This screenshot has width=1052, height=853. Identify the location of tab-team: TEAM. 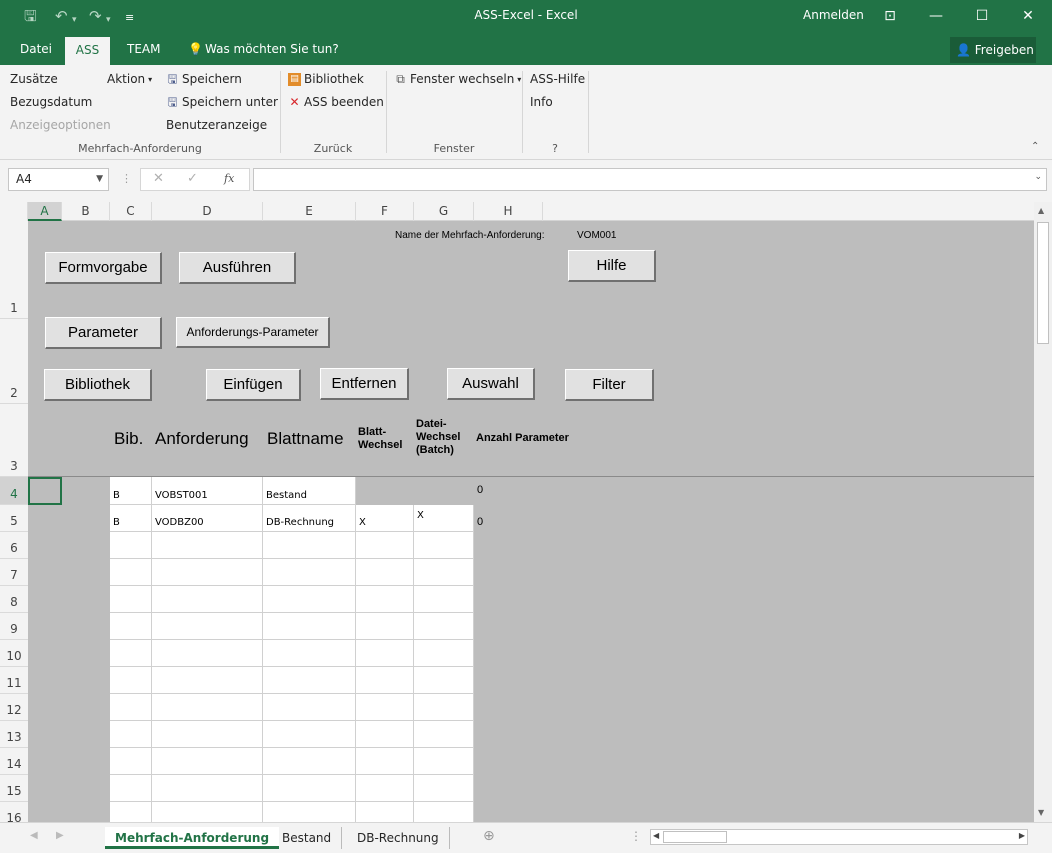
(143, 49).